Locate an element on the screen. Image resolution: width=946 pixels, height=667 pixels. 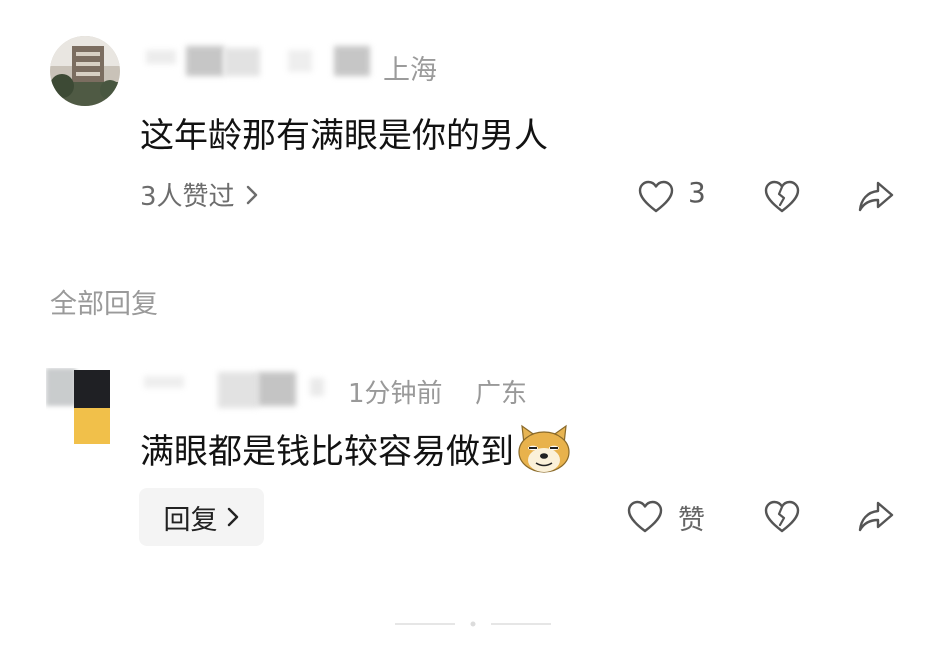
reply-button-label: 回复 is located at coordinates (190, 520).